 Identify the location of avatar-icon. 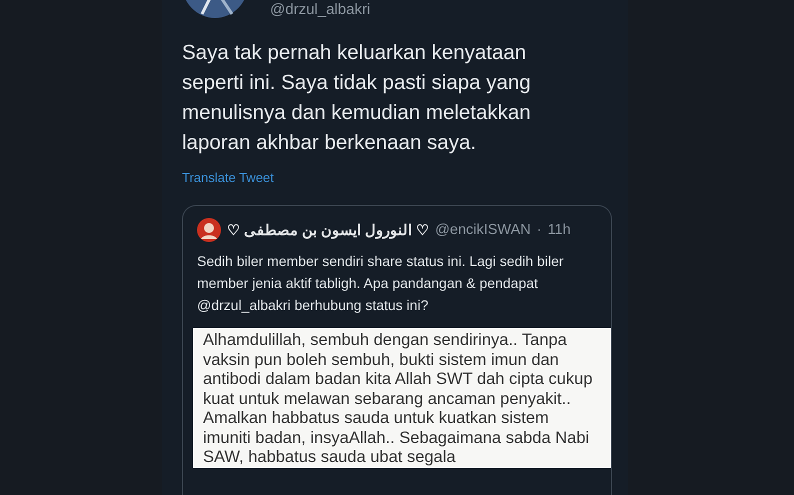
(209, 230).